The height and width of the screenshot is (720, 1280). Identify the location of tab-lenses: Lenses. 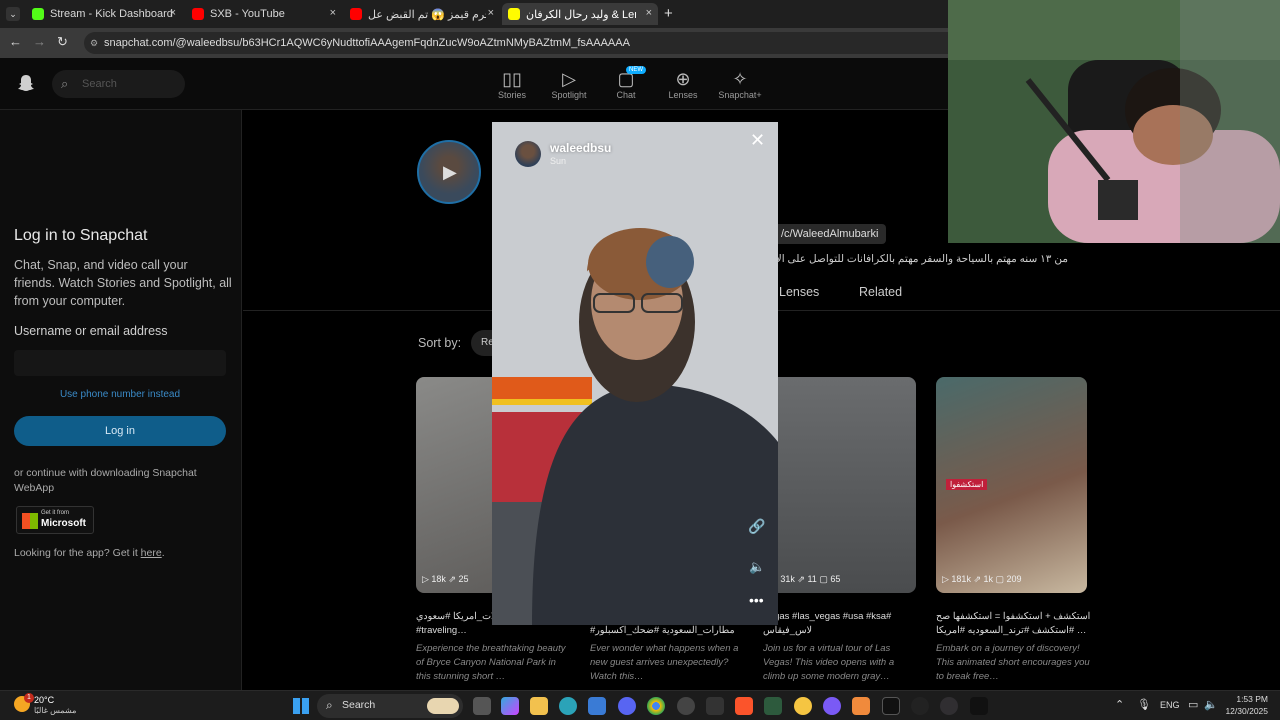
(799, 292).